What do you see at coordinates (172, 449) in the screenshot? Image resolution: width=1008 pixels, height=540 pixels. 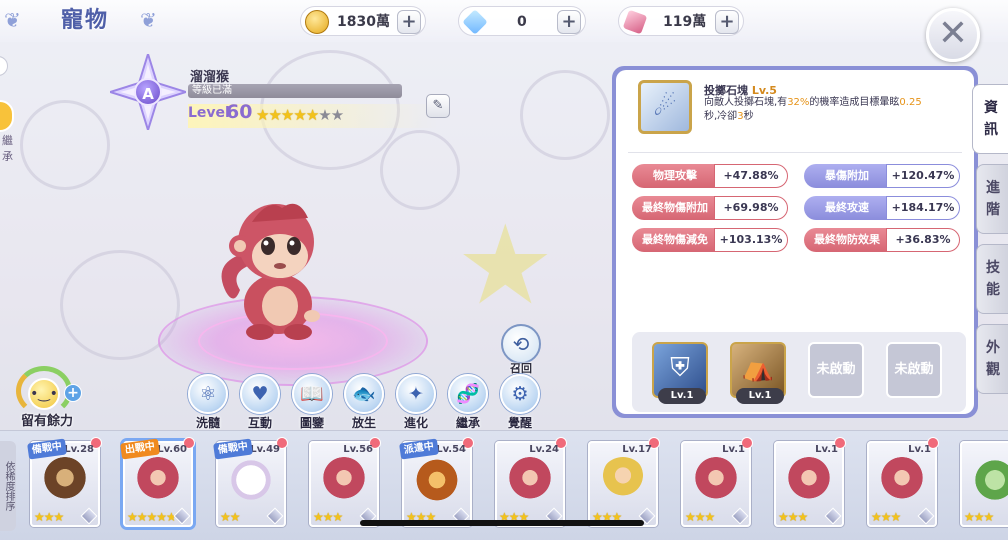 I see `pet-card-level: Lv.60` at bounding box center [172, 449].